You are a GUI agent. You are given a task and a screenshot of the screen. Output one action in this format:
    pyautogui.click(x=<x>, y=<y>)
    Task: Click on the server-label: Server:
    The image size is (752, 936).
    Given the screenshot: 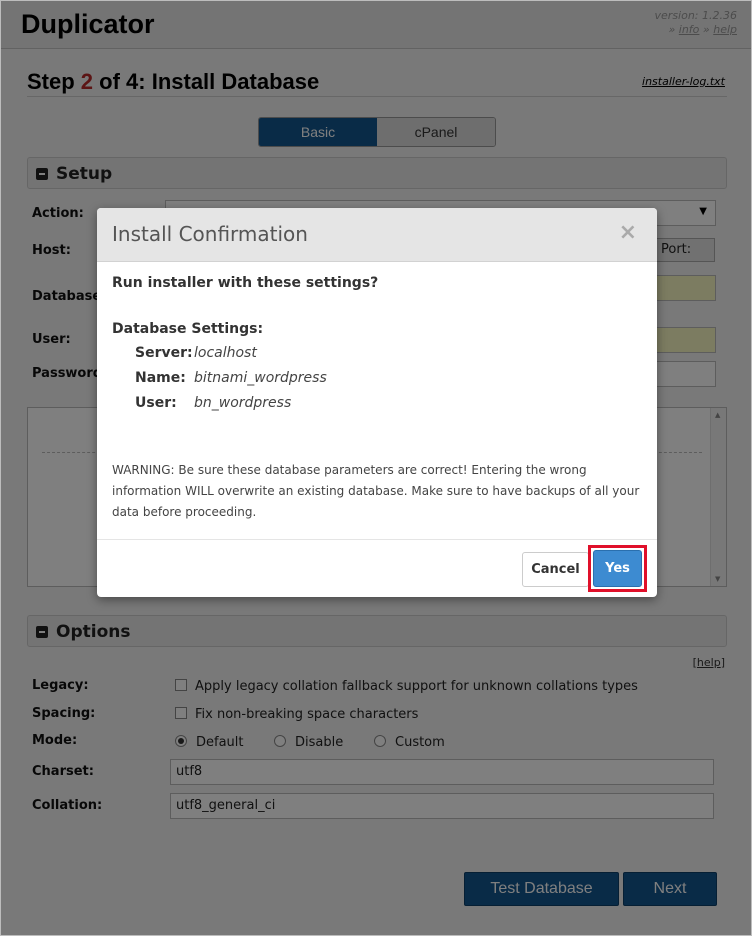 What is the action you would take?
    pyautogui.click(x=164, y=353)
    